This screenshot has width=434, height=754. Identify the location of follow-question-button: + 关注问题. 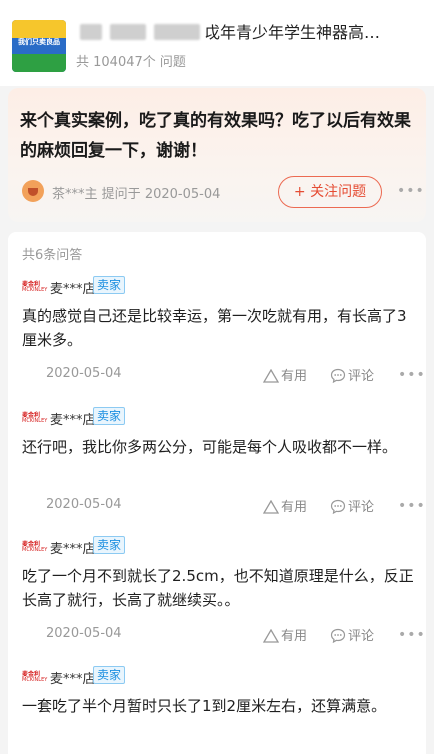
(330, 192).